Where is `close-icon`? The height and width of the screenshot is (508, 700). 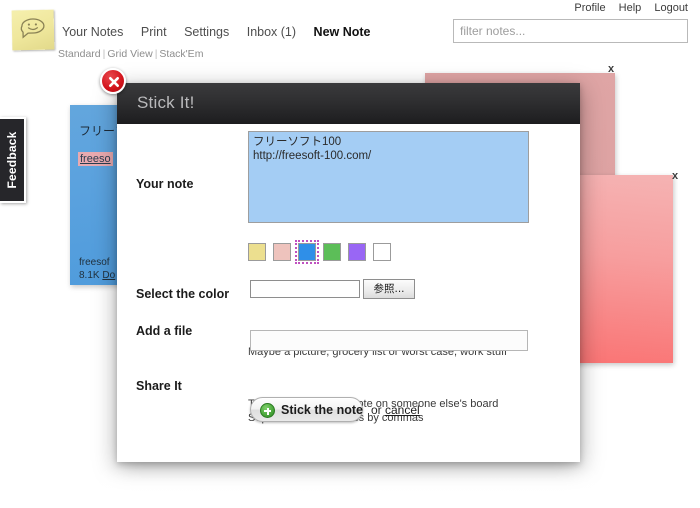
close-icon is located at coordinates (114, 82).